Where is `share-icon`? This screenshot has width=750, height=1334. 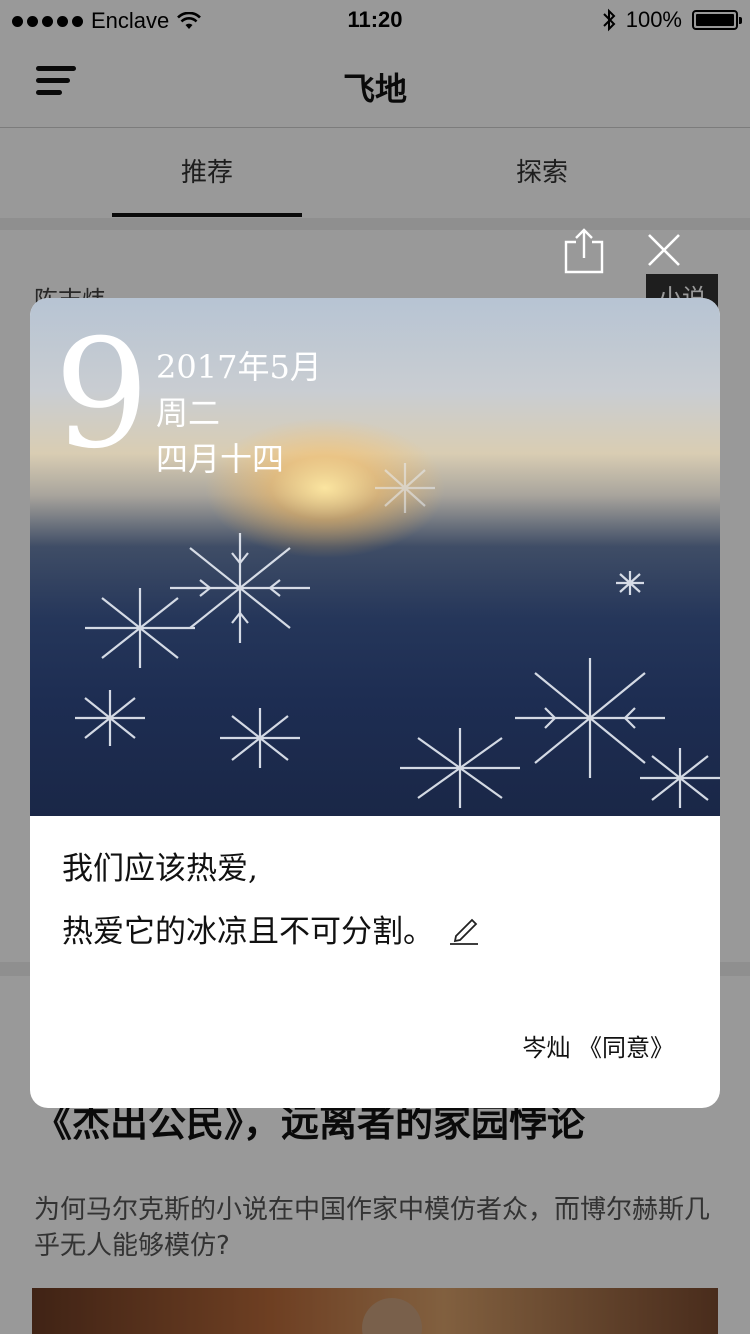 share-icon is located at coordinates (584, 251).